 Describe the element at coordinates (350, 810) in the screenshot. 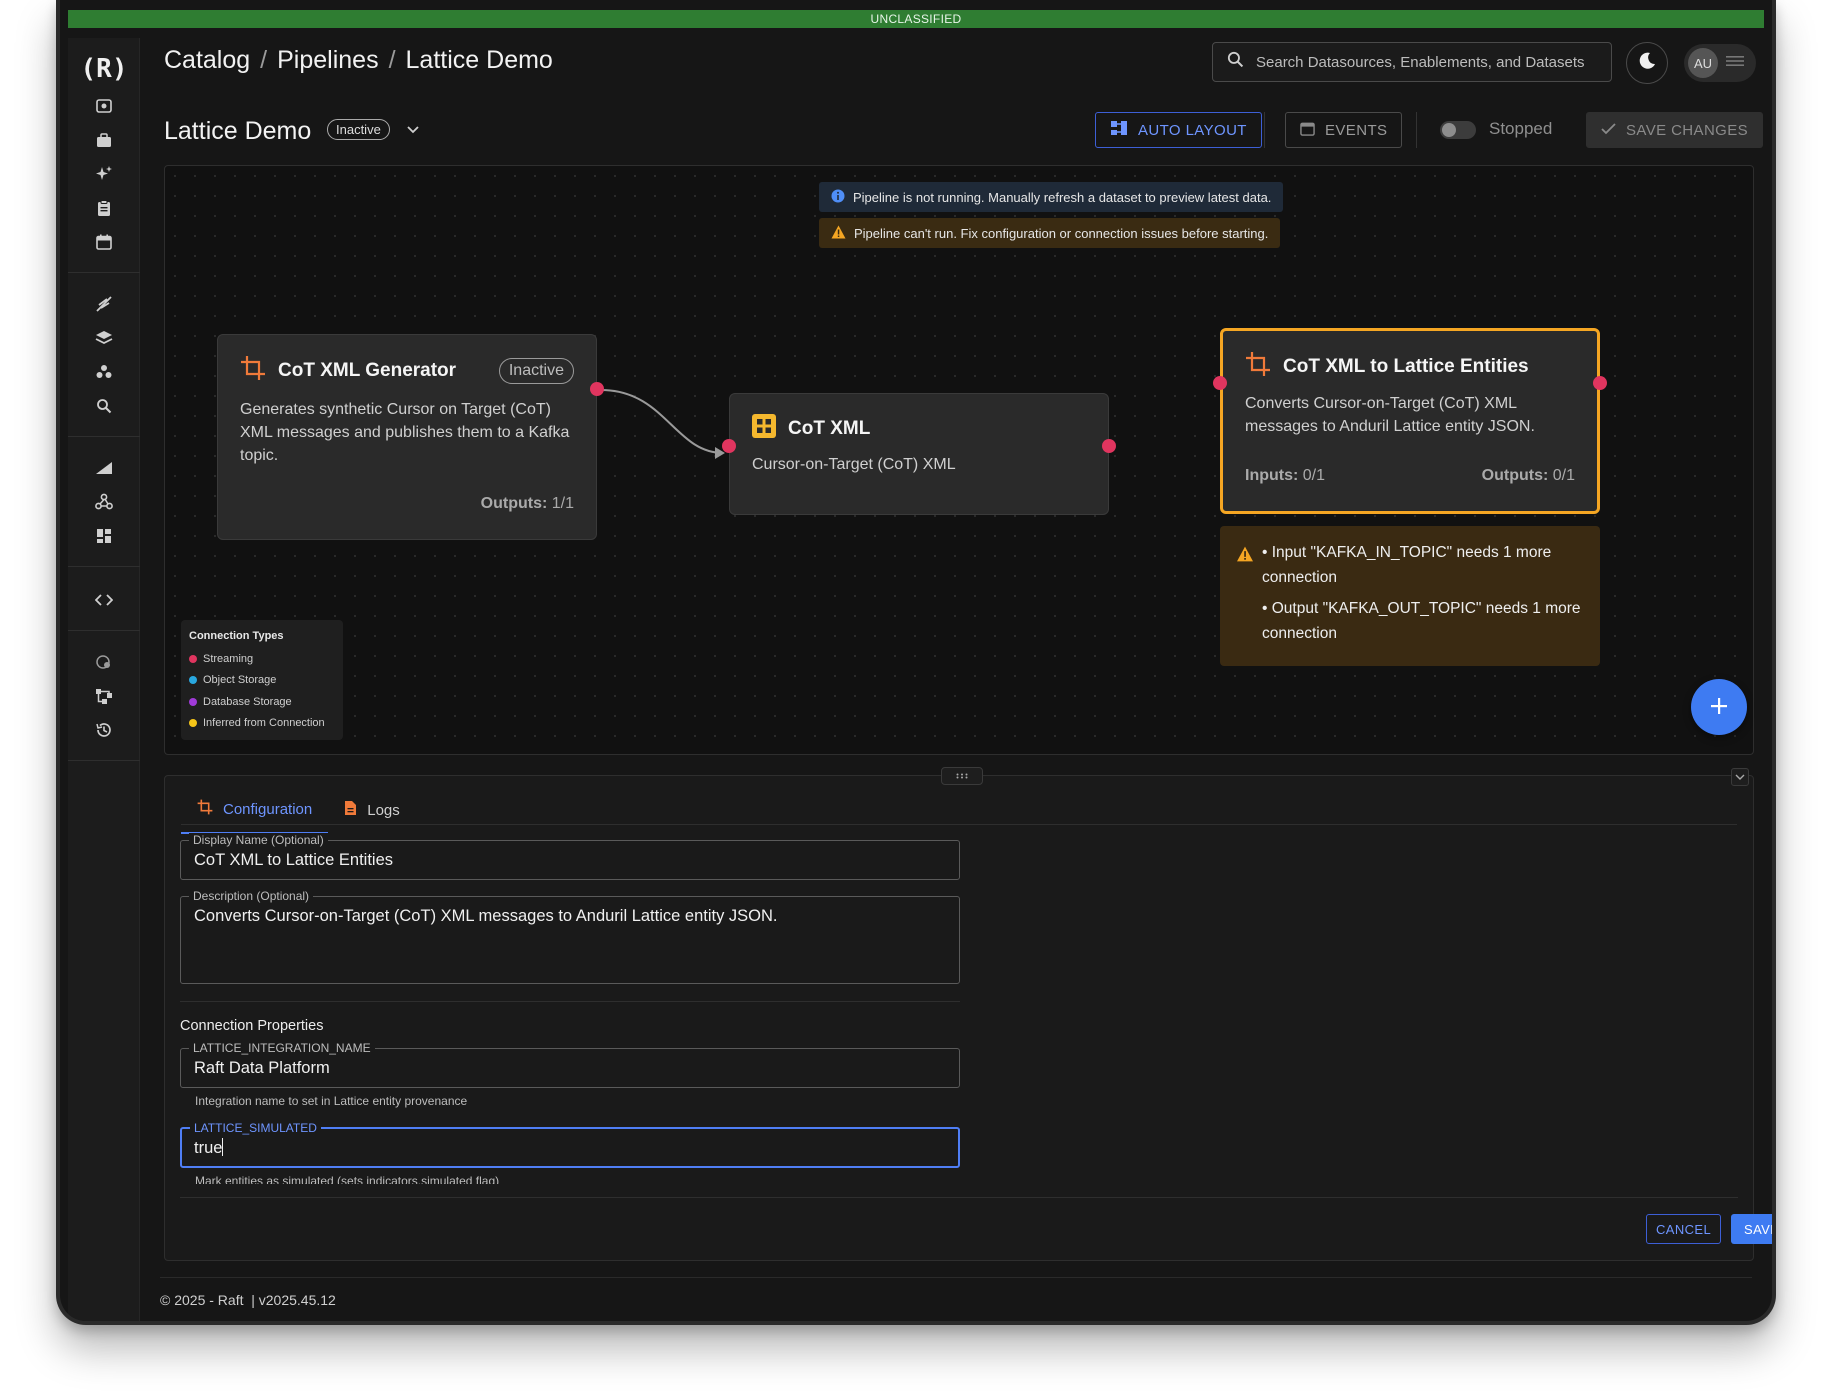

I see `document-icon` at that location.